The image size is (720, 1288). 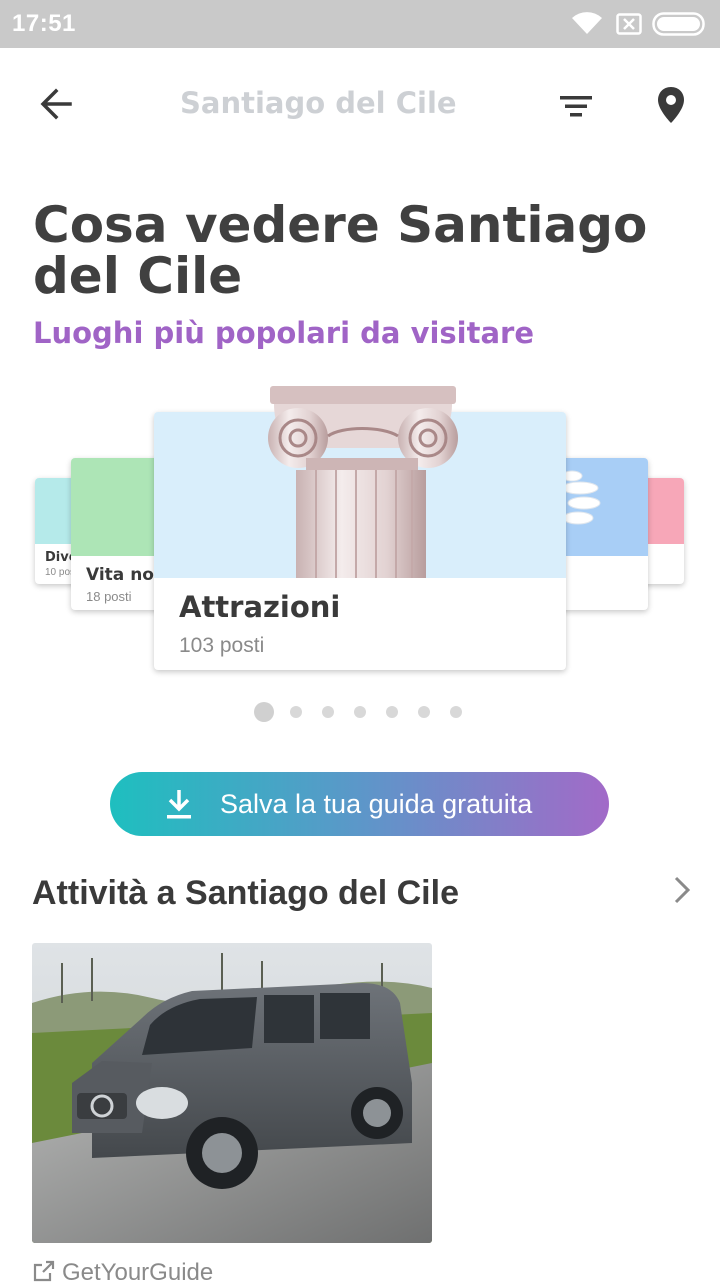 I want to click on battery-icon, so click(x=680, y=26).